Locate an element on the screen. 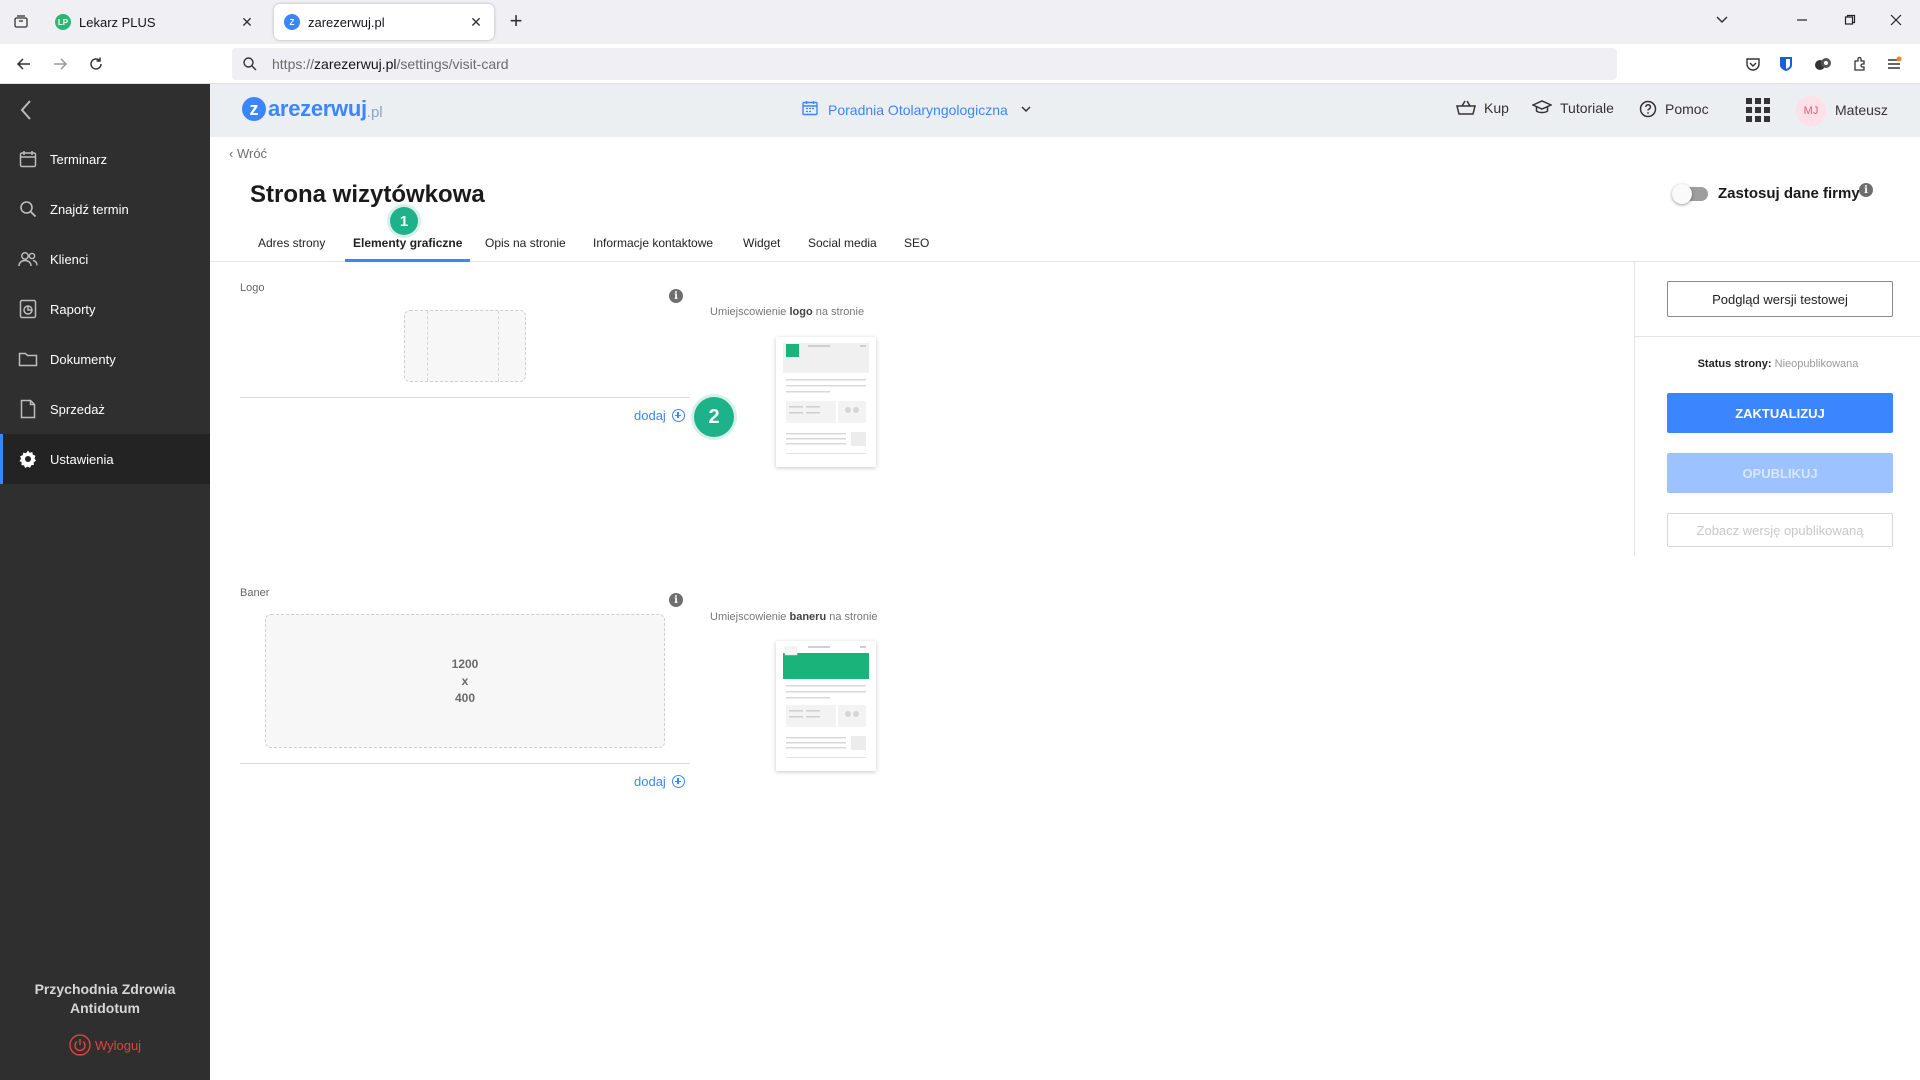 This screenshot has height=1080, width=1920. step-badge-1: 1 is located at coordinates (404, 221).